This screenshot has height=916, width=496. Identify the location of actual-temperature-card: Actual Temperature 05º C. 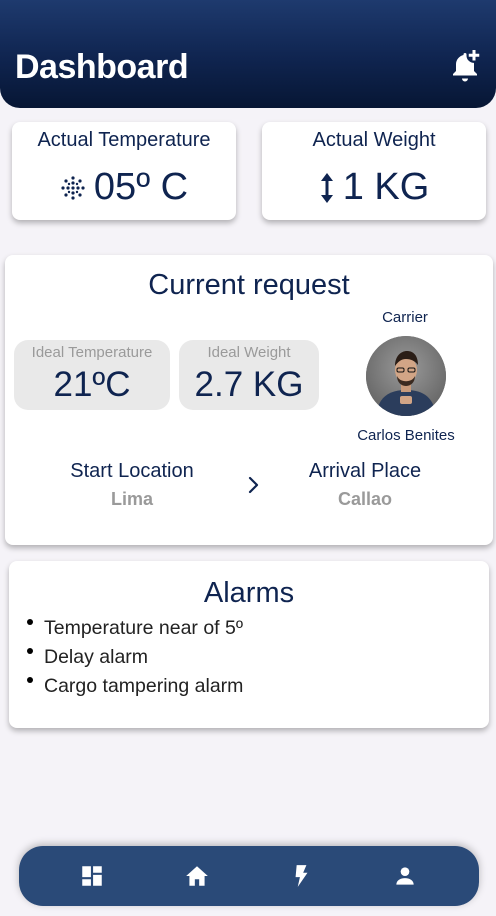
(124, 171).